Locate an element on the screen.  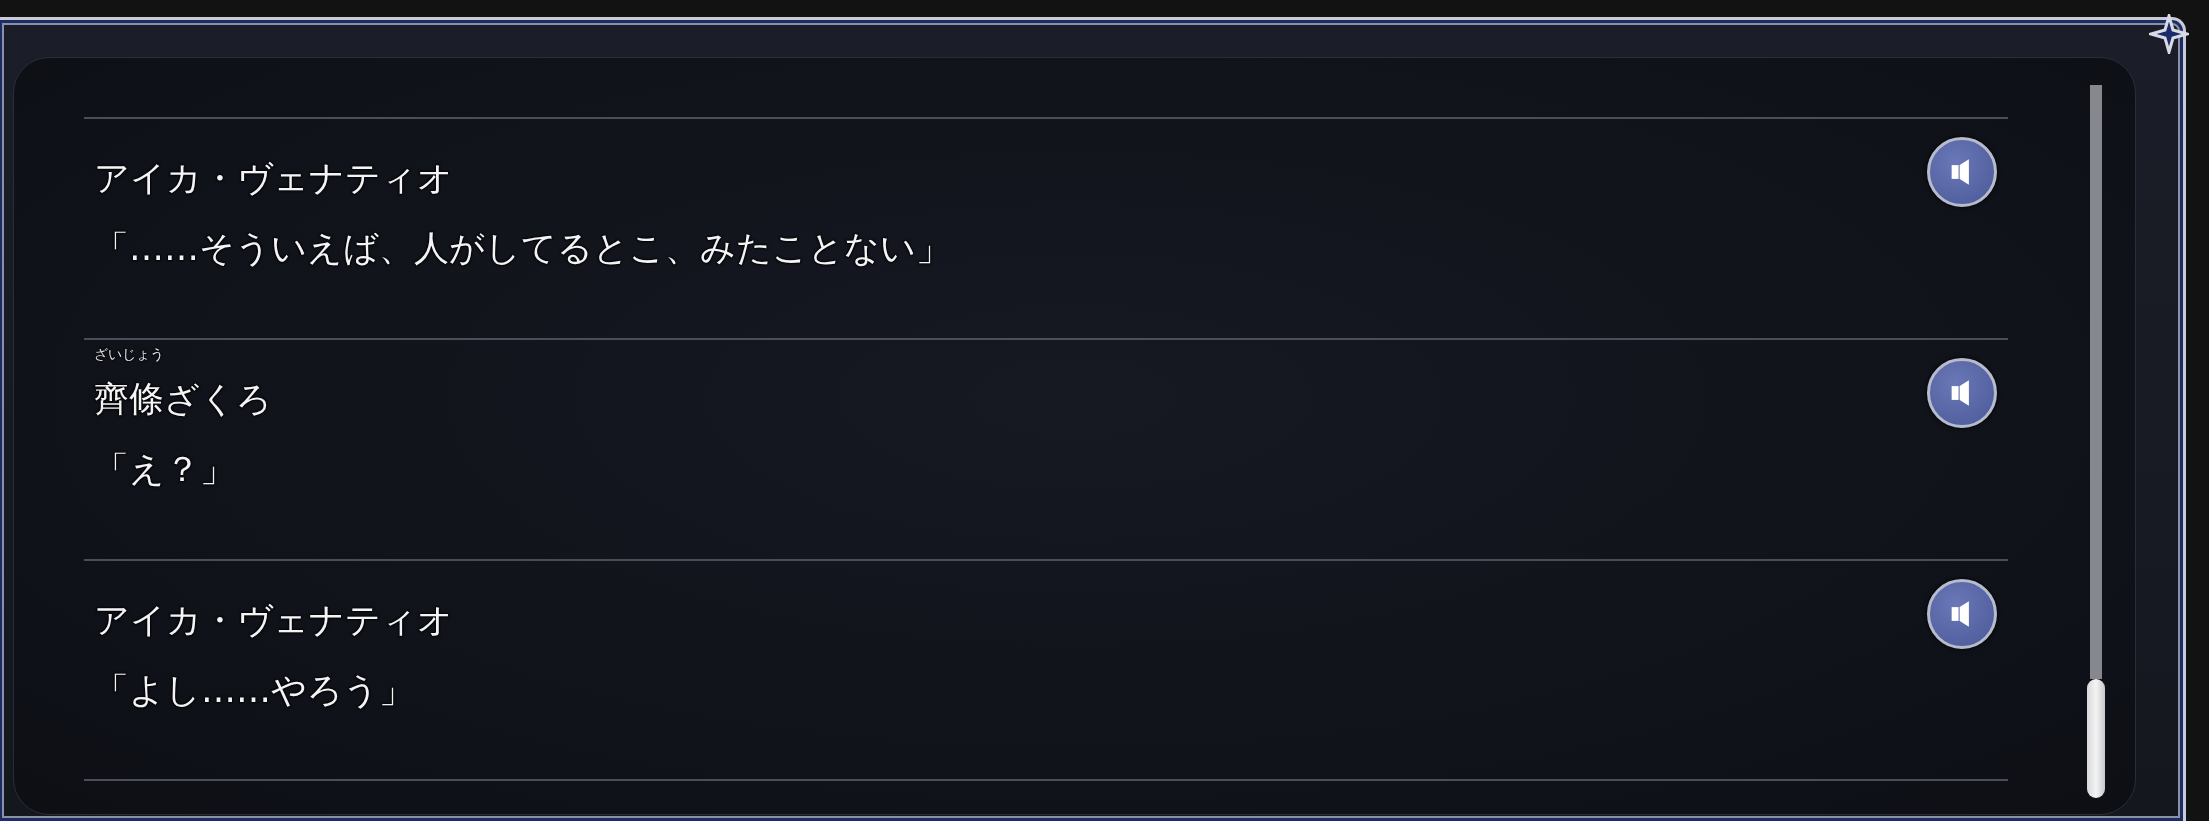
dialogue-text: 「よし……やろう」 is located at coordinates (254, 690).